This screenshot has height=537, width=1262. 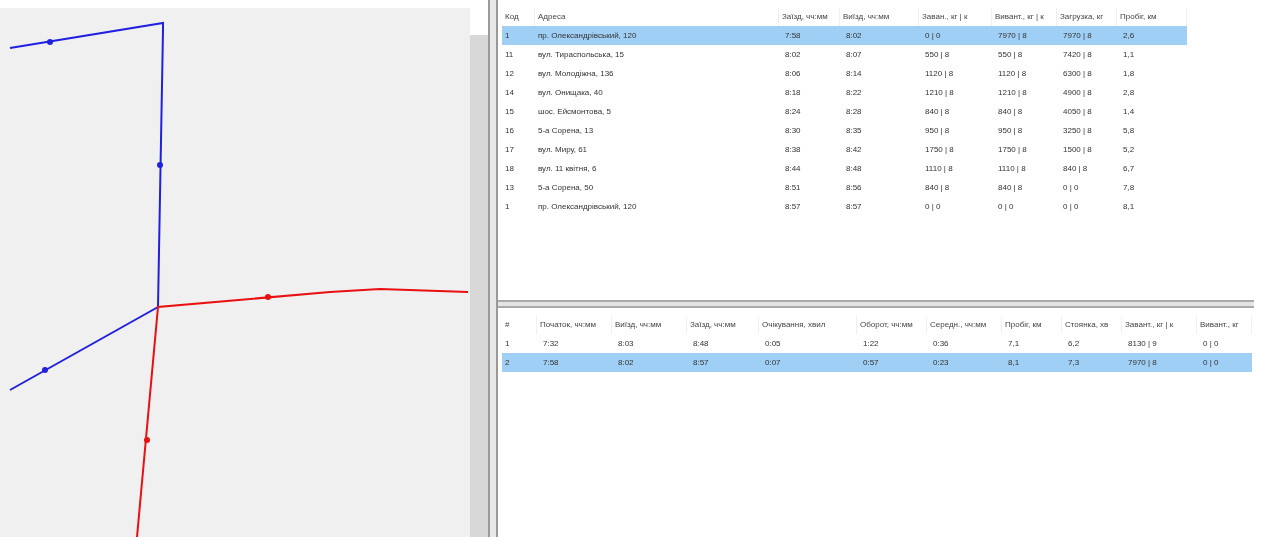 What do you see at coordinates (566, 188) in the screenshot?
I see `table-cell-text: 5-а Сорена, 50` at bounding box center [566, 188].